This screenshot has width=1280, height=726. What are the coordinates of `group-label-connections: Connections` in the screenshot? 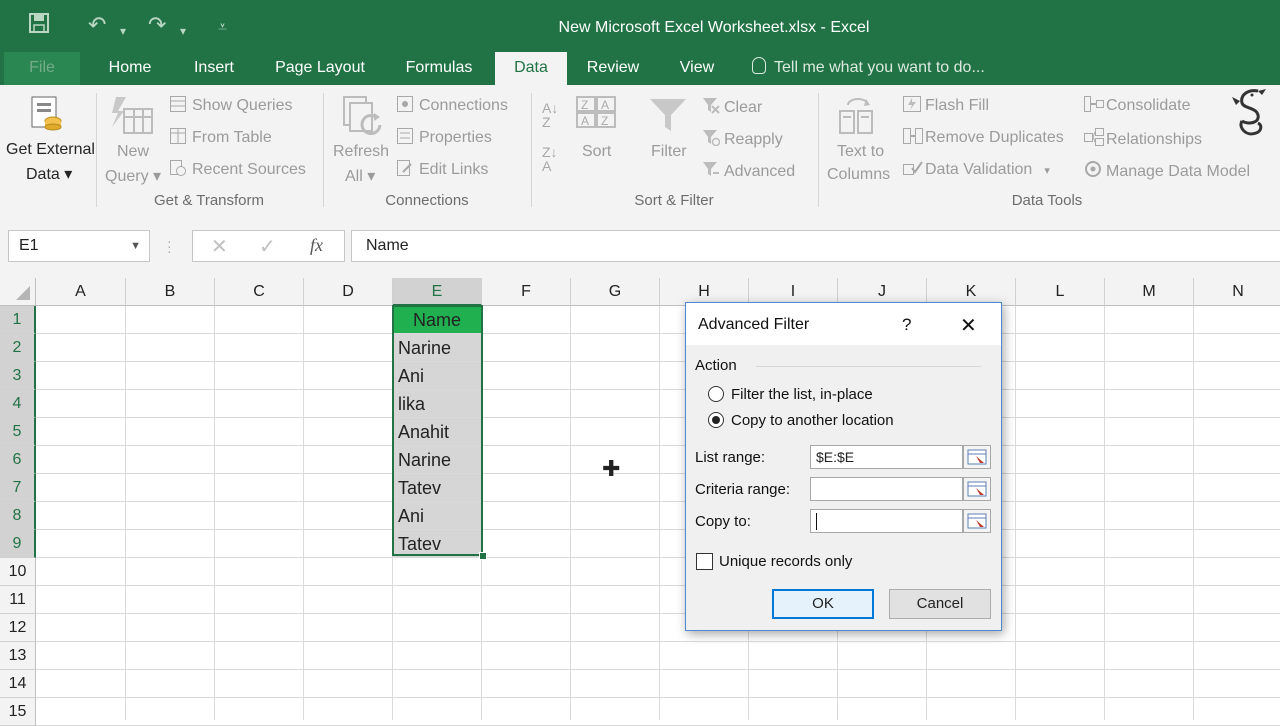 It's located at (427, 200).